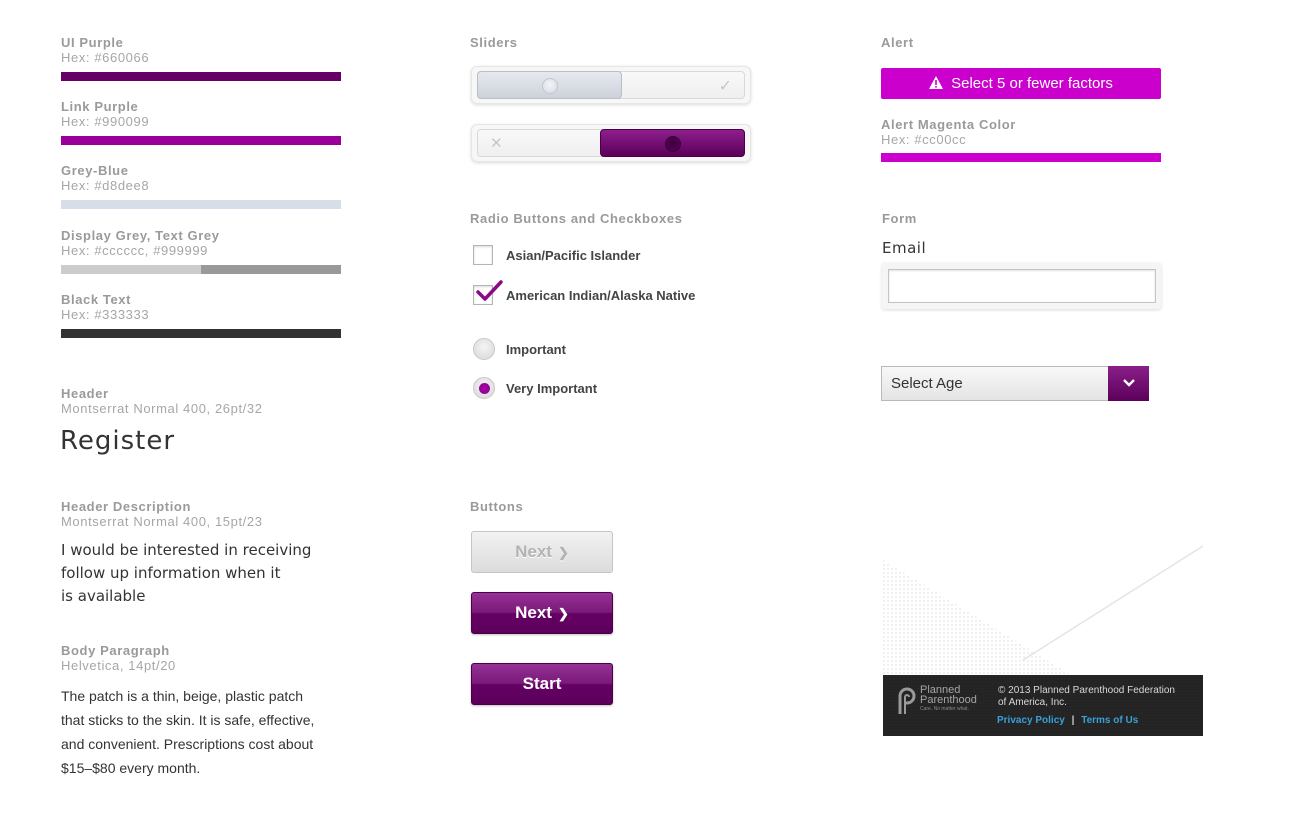 The height and width of the screenshot is (834, 1302). What do you see at coordinates (936, 82) in the screenshot?
I see `warning-icon` at bounding box center [936, 82].